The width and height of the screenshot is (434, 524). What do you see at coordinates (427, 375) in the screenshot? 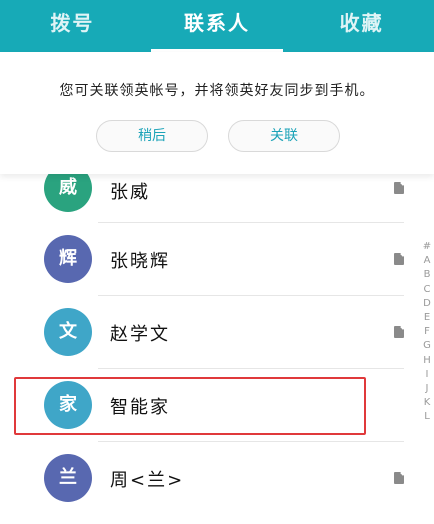
I see `alphabet-index-letter: I` at bounding box center [427, 375].